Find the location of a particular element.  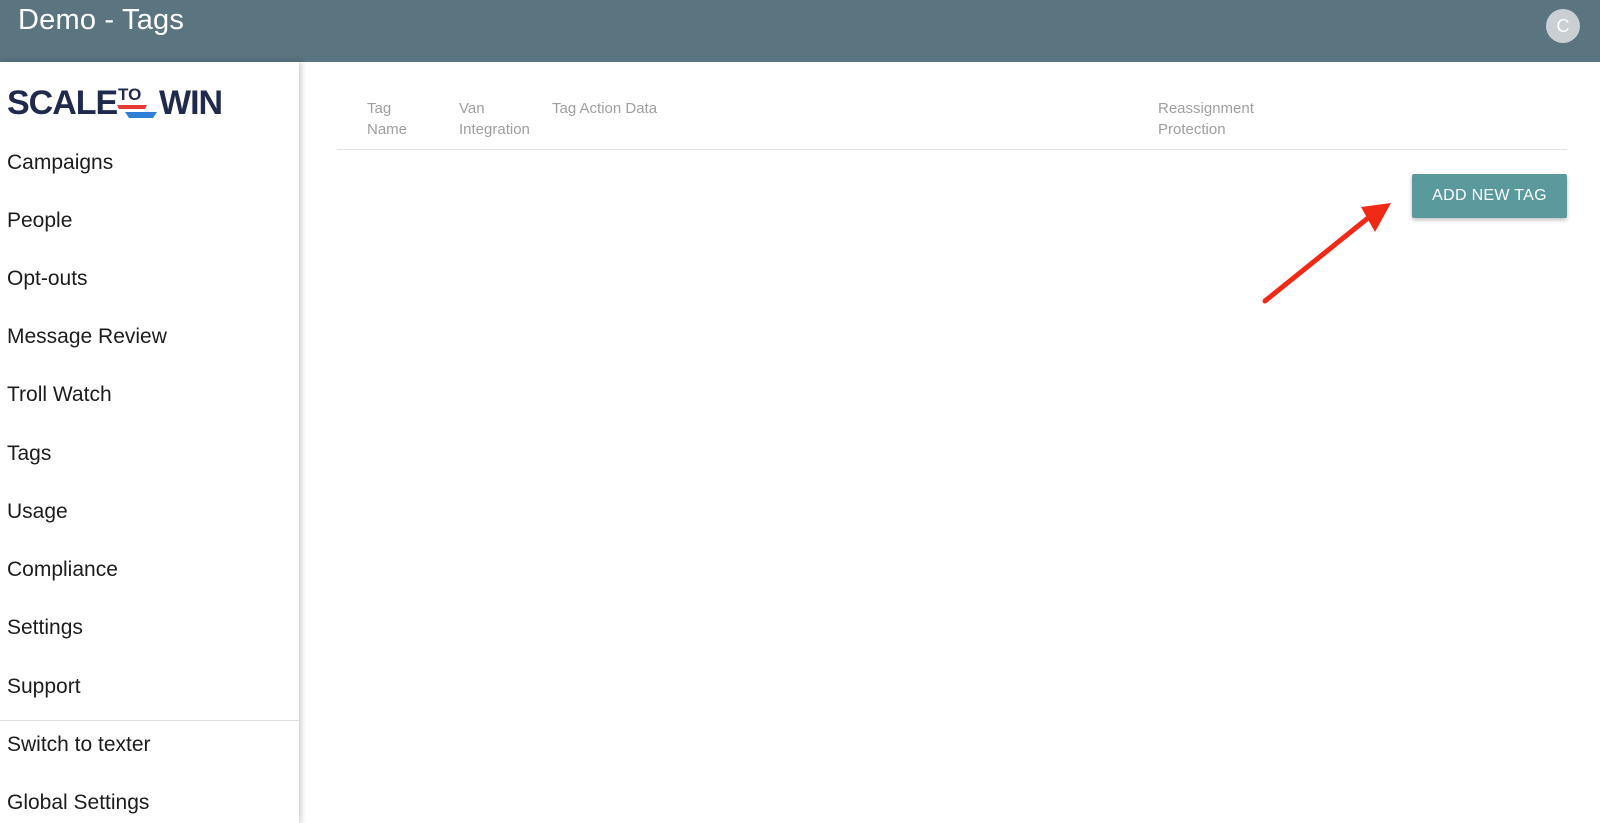

table-header-divider is located at coordinates (952, 149).